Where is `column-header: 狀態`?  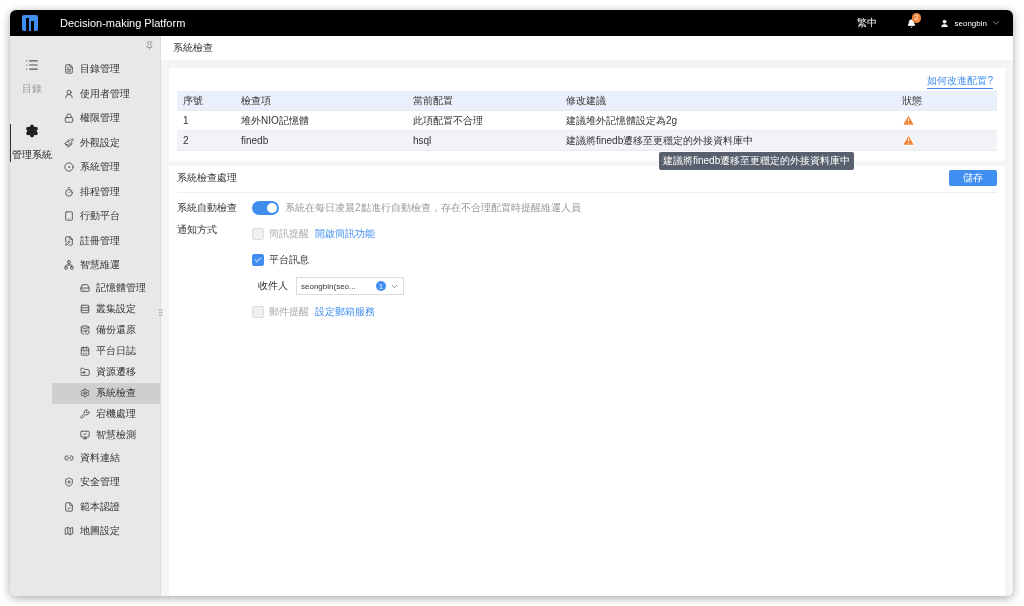 column-header: 狀態 is located at coordinates (946, 101).